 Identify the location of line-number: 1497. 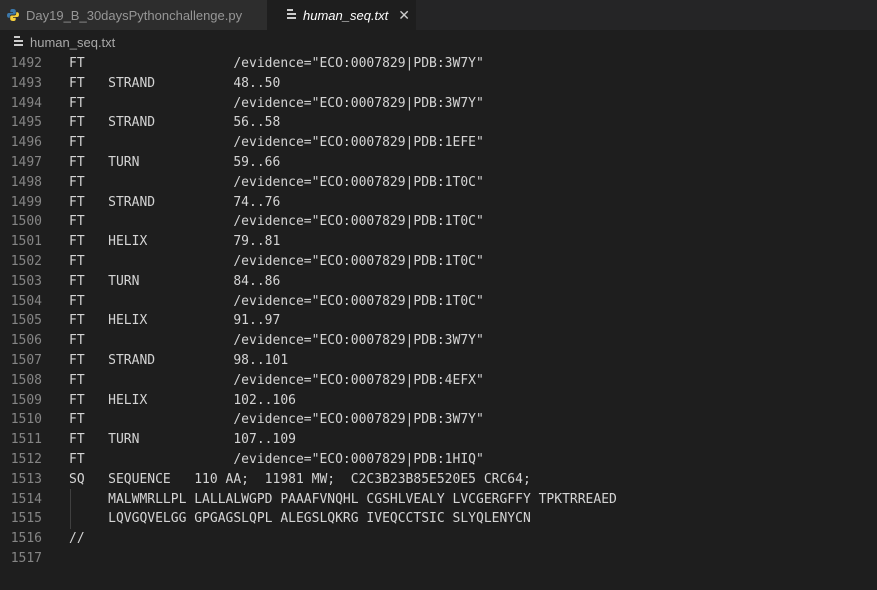
(26, 162).